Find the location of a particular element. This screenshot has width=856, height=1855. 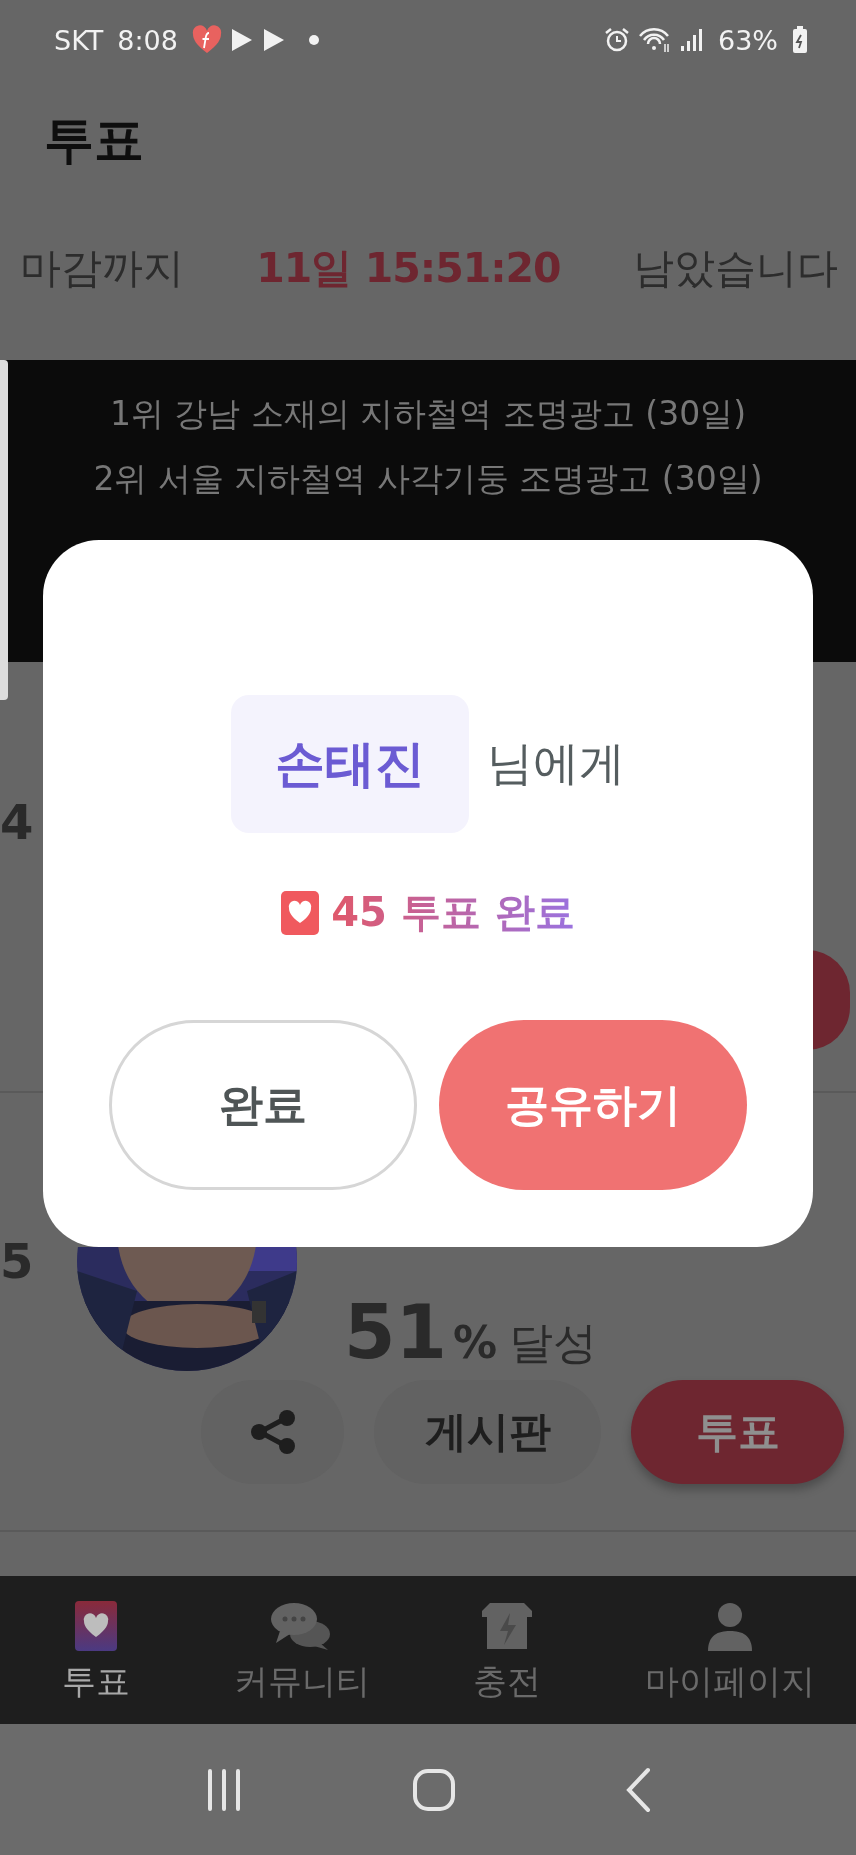

nav-tab: 충전 is located at coordinates (507, 1650).